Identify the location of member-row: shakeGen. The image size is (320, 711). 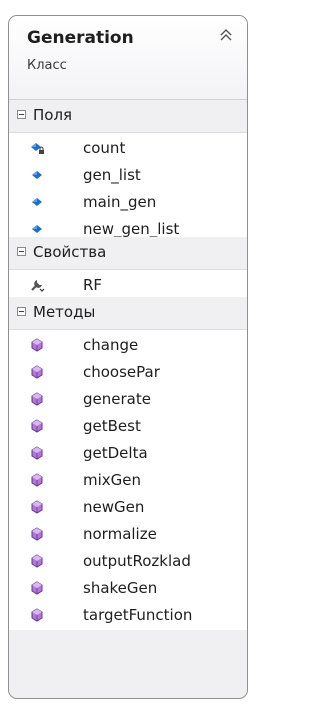
(128, 588).